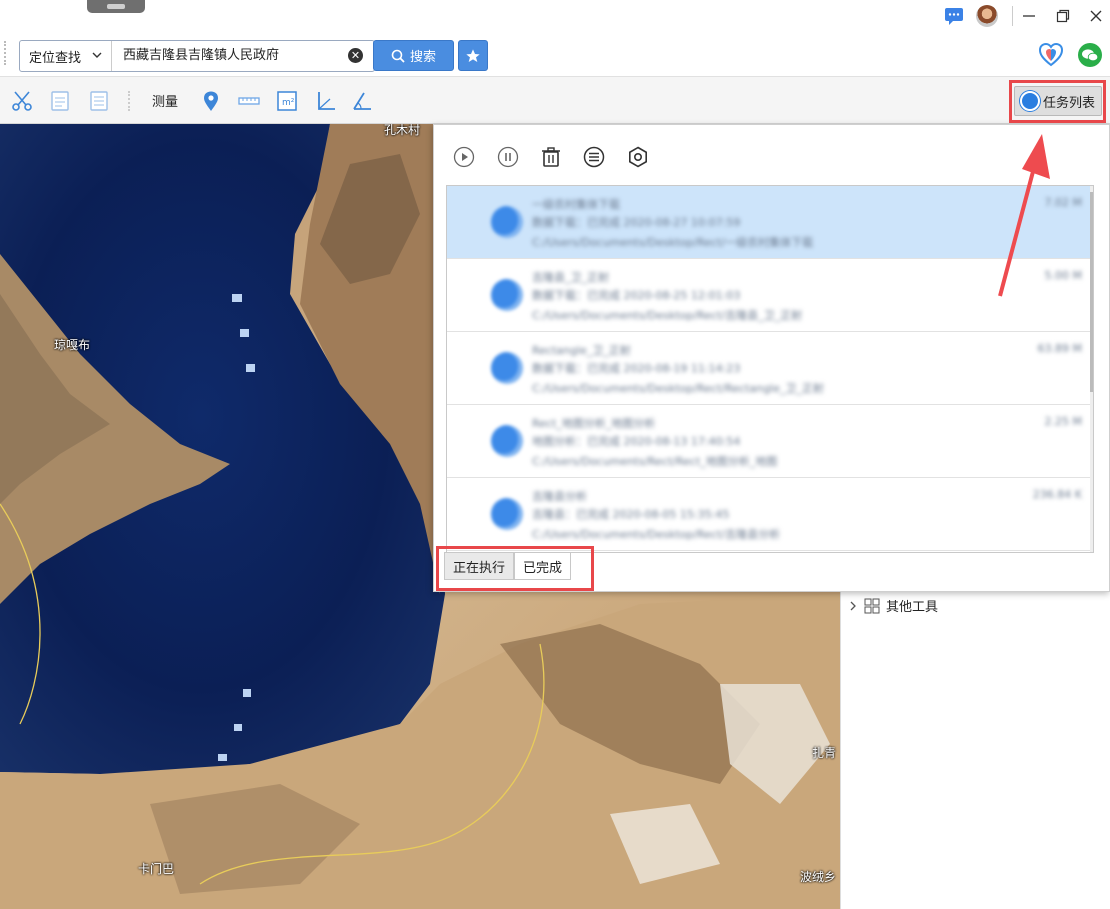  I want to click on trash-icon, so click(551, 157).